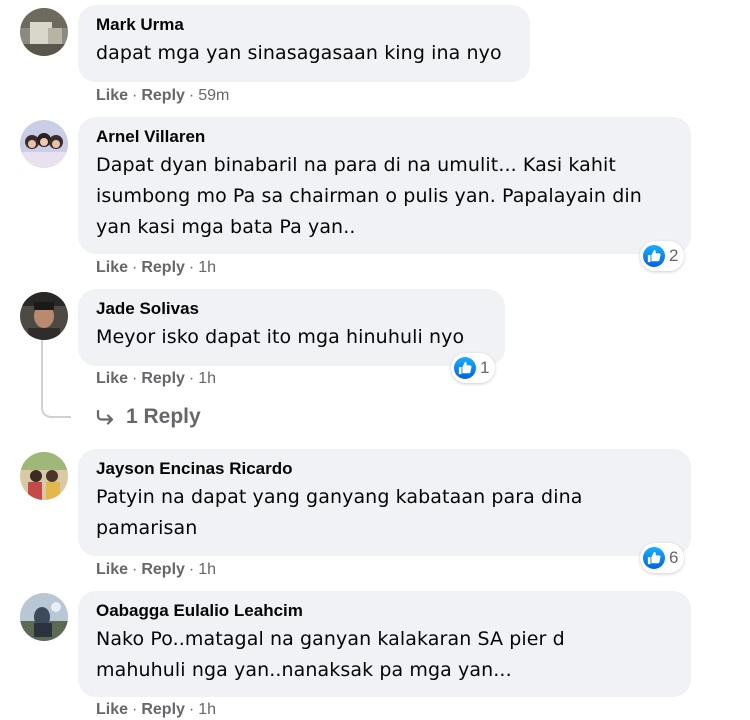  I want to click on reaction-badge: 6, so click(662, 558).